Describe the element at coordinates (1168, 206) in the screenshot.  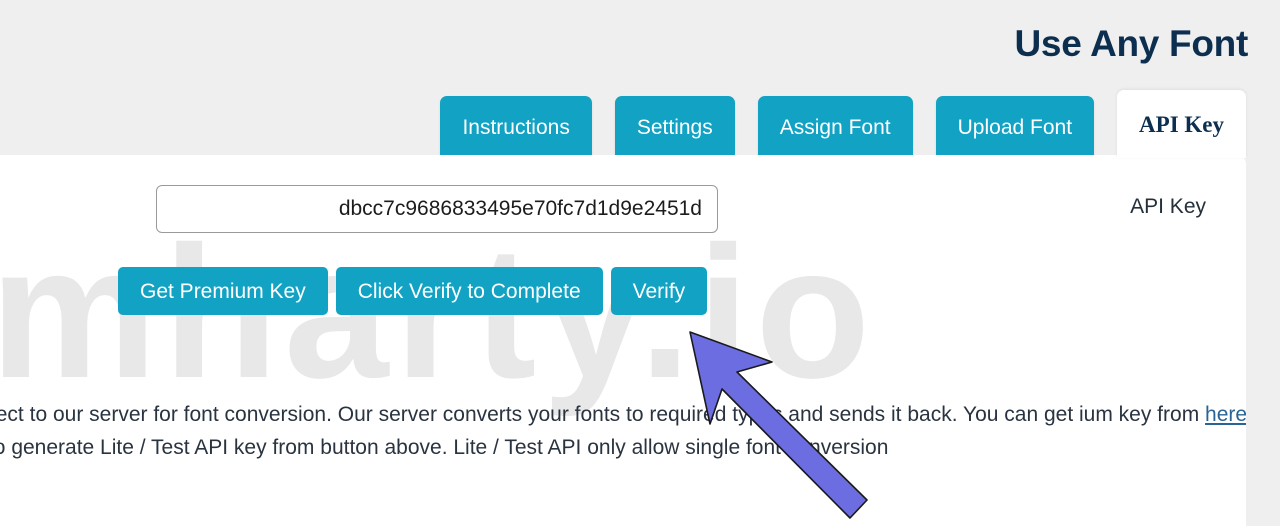
I see `api-key-field-label: API Key` at that location.